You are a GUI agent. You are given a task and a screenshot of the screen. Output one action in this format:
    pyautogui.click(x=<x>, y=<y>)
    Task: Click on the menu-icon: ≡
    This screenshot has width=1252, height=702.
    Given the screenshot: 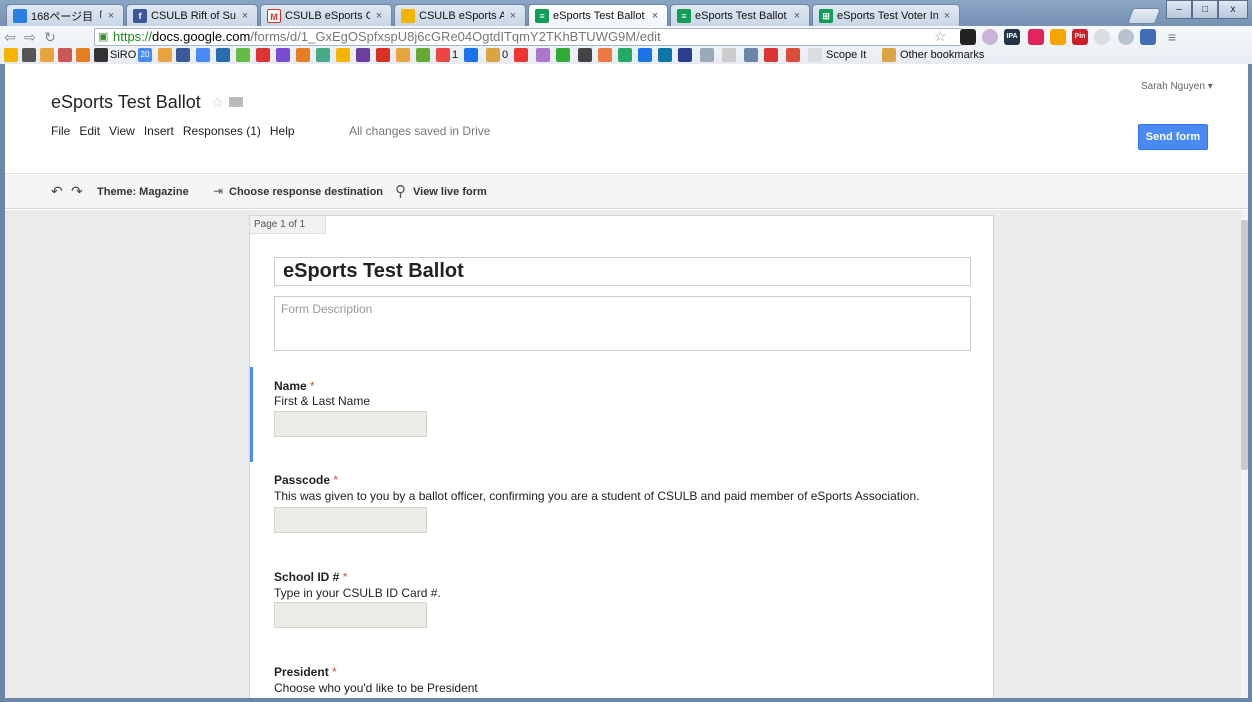 What is the action you would take?
    pyautogui.click(x=1172, y=37)
    